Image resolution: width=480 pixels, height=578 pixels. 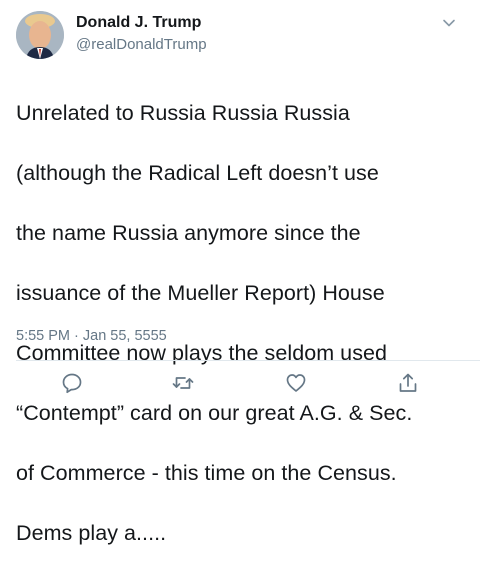 I want to click on chevron-down-icon, so click(x=449, y=23).